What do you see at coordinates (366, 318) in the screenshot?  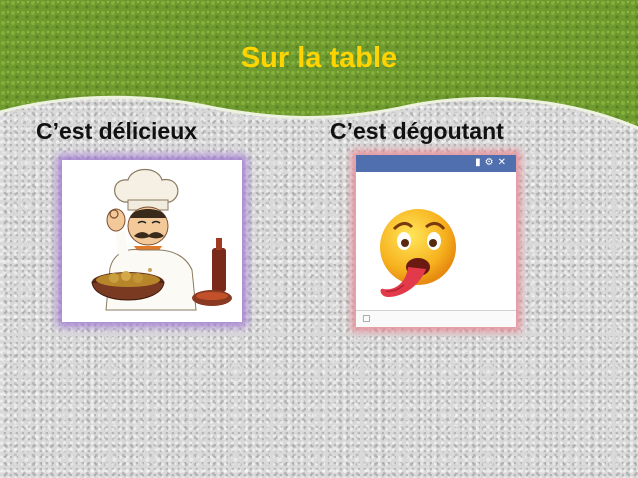 I see `chat-attachment-icon: ▢` at bounding box center [366, 318].